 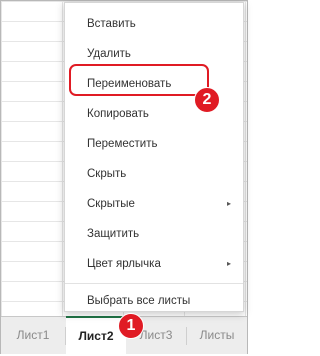 I want to click on sheet-tab-label: Листы, so click(x=217, y=335).